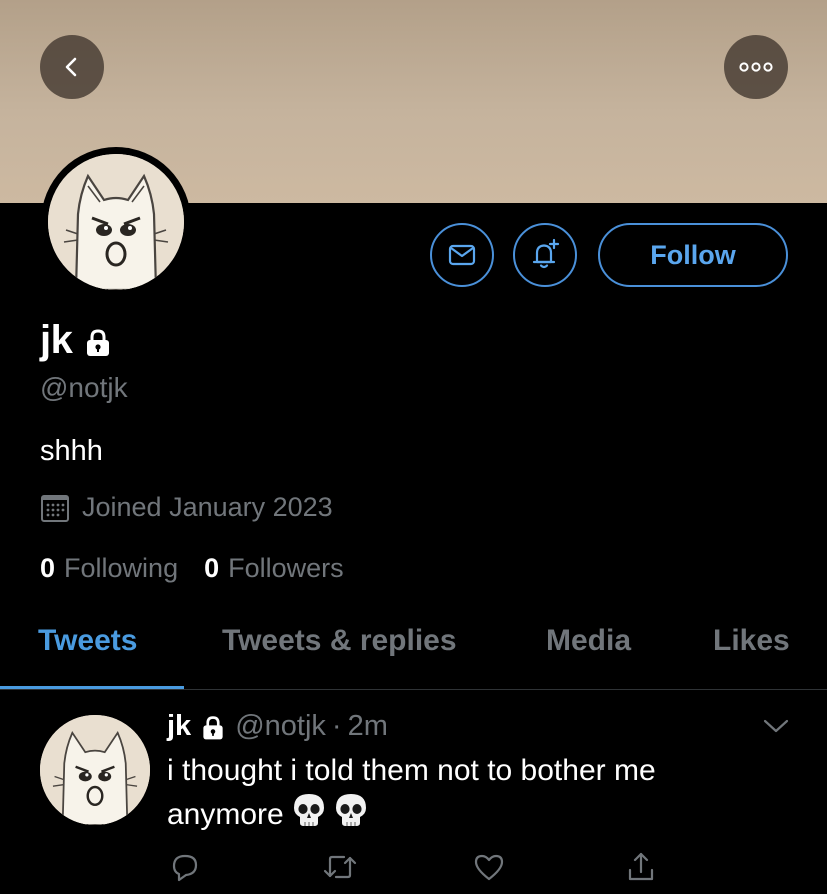 The height and width of the screenshot is (894, 827). I want to click on profile-name: jk, so click(56, 340).